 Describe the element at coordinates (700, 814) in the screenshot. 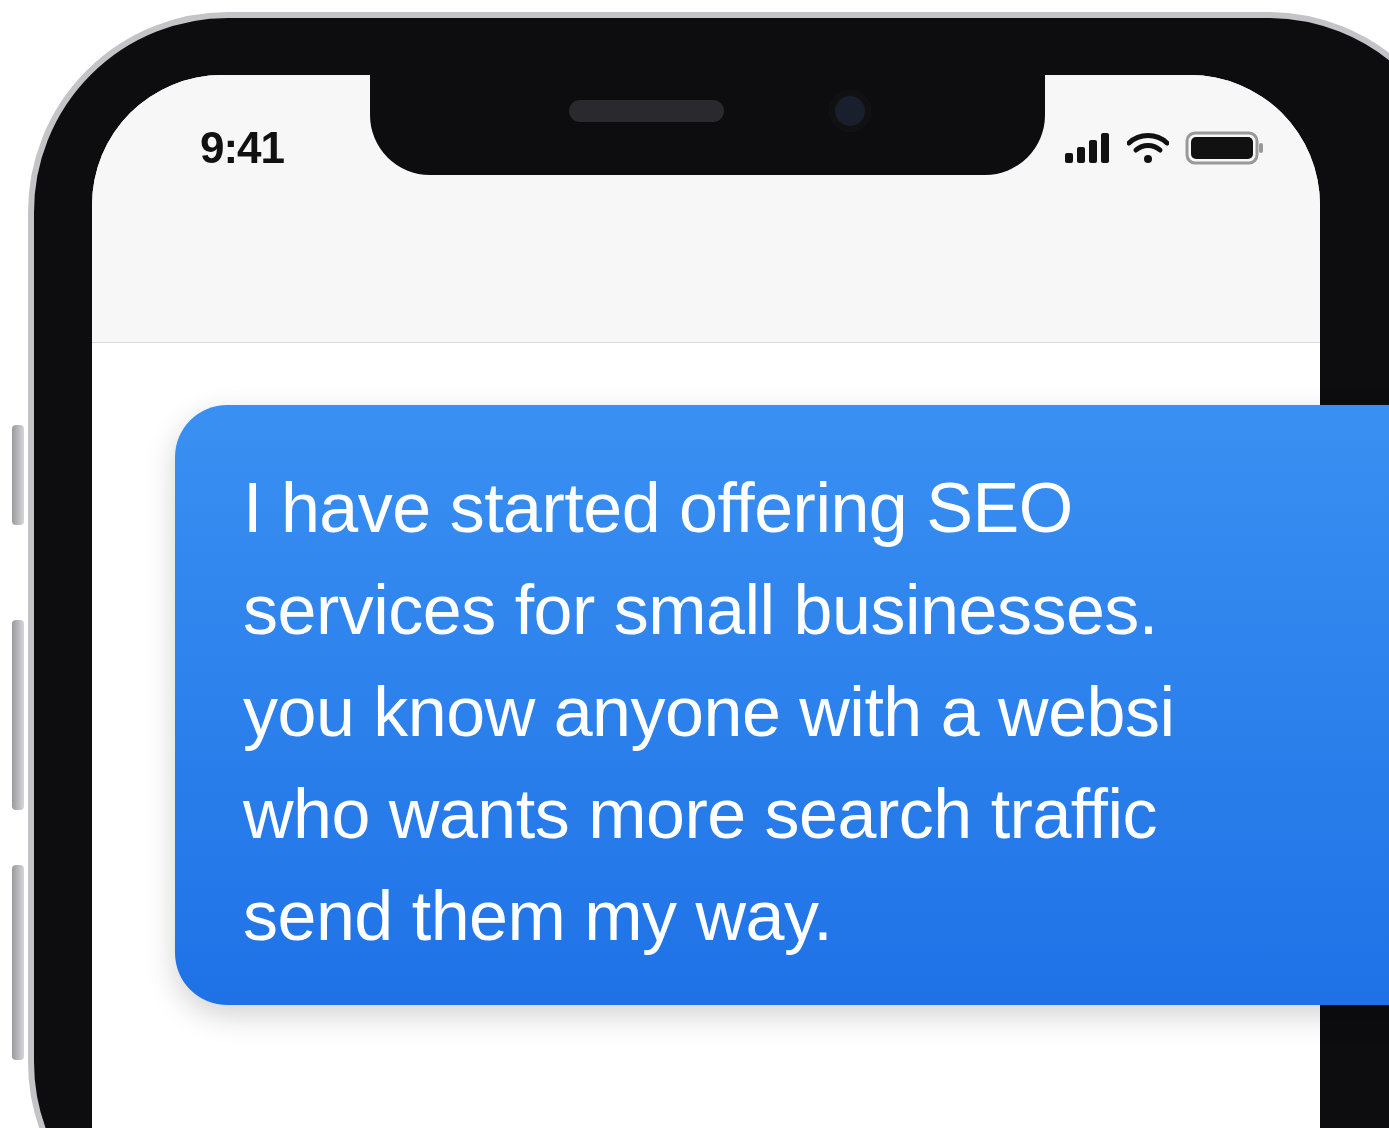

I see `message-text-line: who wants more search traffic` at that location.